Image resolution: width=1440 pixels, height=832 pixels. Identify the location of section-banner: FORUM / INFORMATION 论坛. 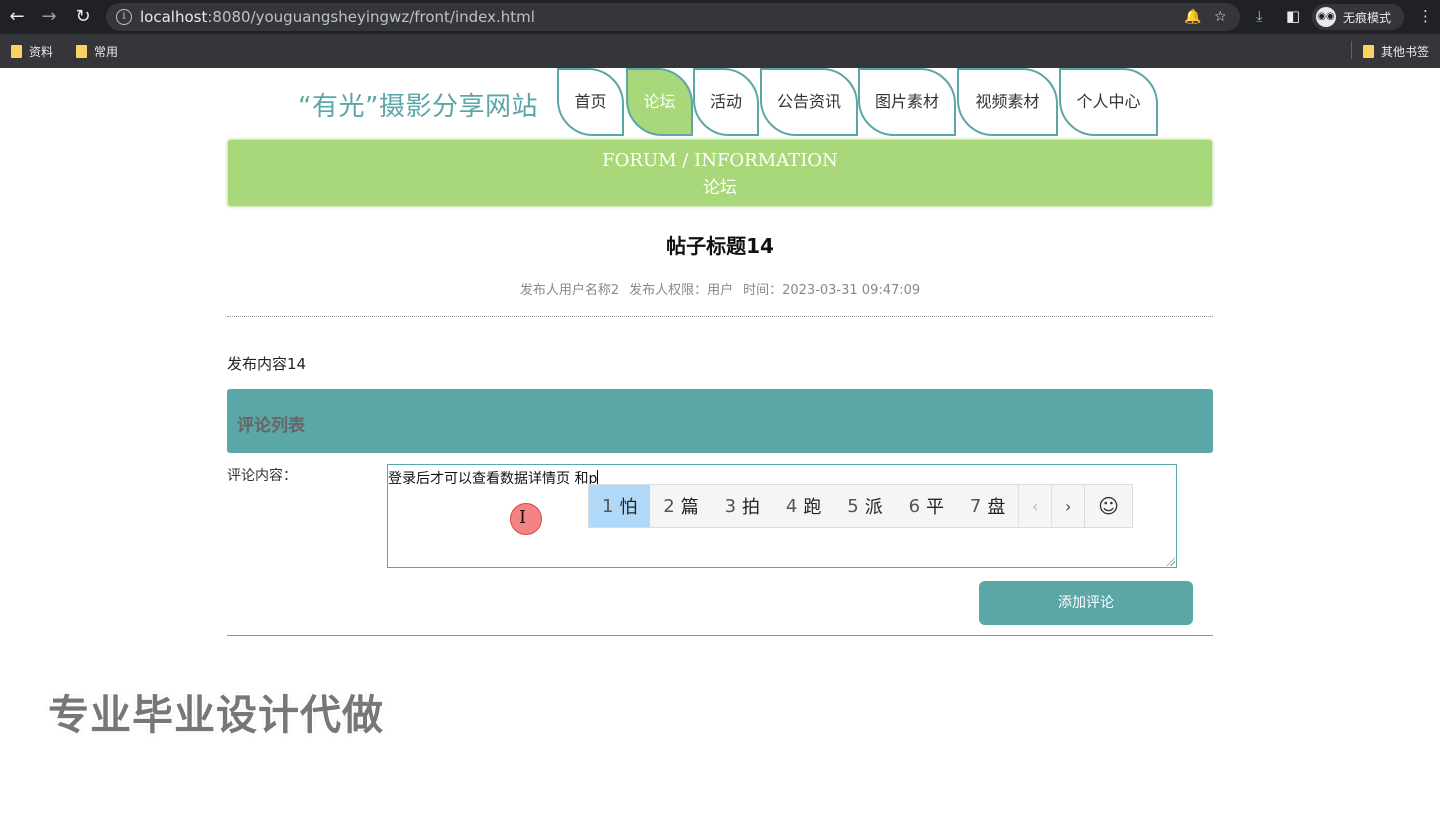
(720, 173).